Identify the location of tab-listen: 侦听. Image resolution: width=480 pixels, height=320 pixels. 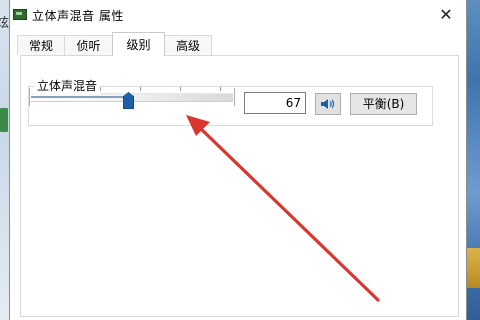
(88, 45).